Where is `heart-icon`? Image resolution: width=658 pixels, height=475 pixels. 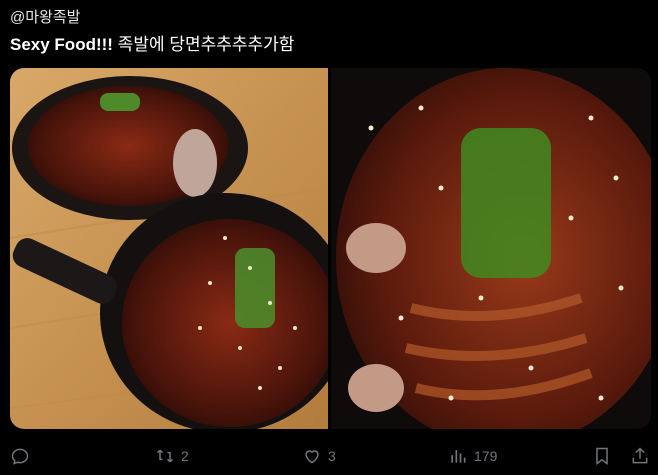
heart-icon is located at coordinates (312, 457).